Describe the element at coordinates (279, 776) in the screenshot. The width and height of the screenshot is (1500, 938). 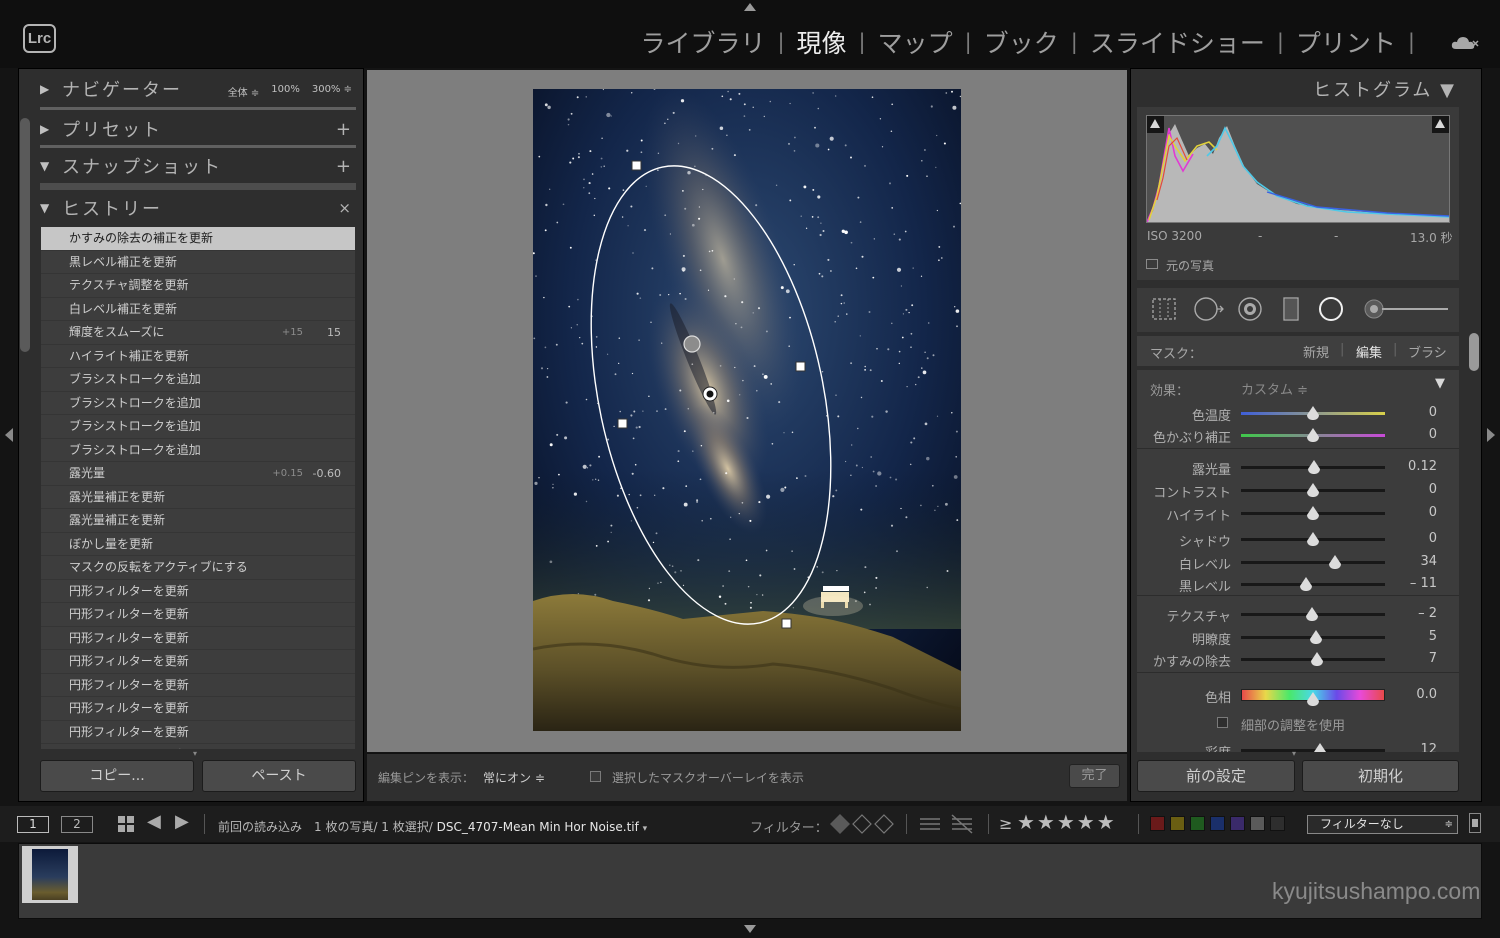
I see `paste-button: ペースト` at that location.